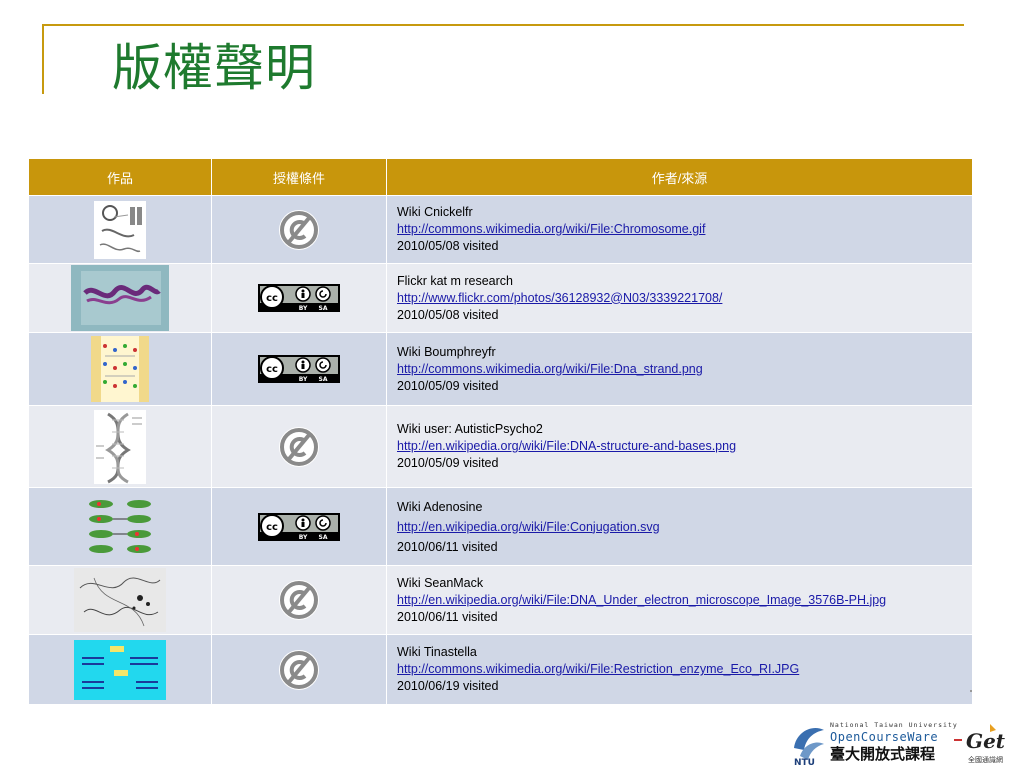 Image resolution: width=1024 pixels, height=768 pixels. I want to click on table-header-row: 作品 授權條件 作者/來源, so click(500, 177).